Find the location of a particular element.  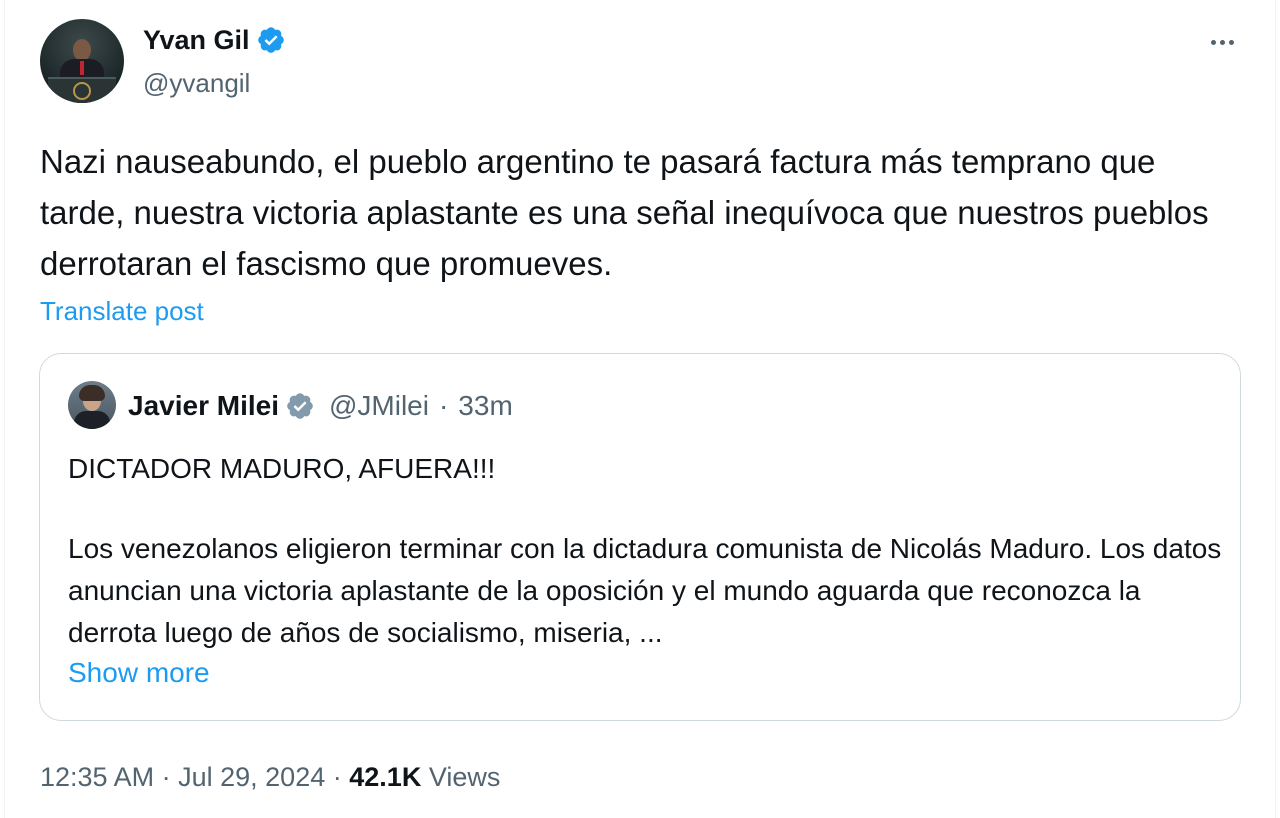

tweet-date: Jul 29, 2024 is located at coordinates (251, 777).